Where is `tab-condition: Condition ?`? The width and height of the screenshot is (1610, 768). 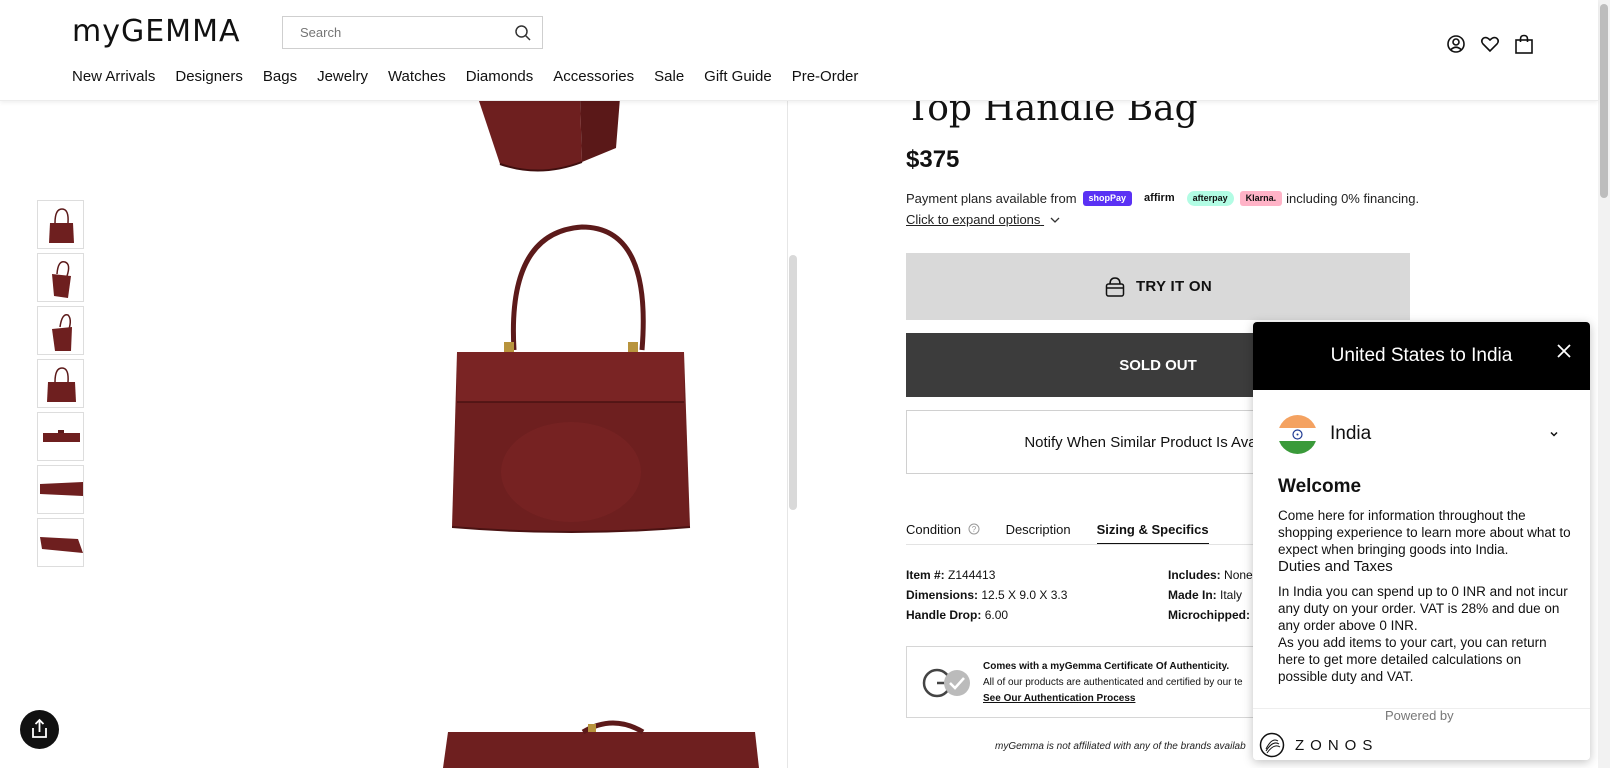
tab-condition: Condition ? is located at coordinates (943, 533).